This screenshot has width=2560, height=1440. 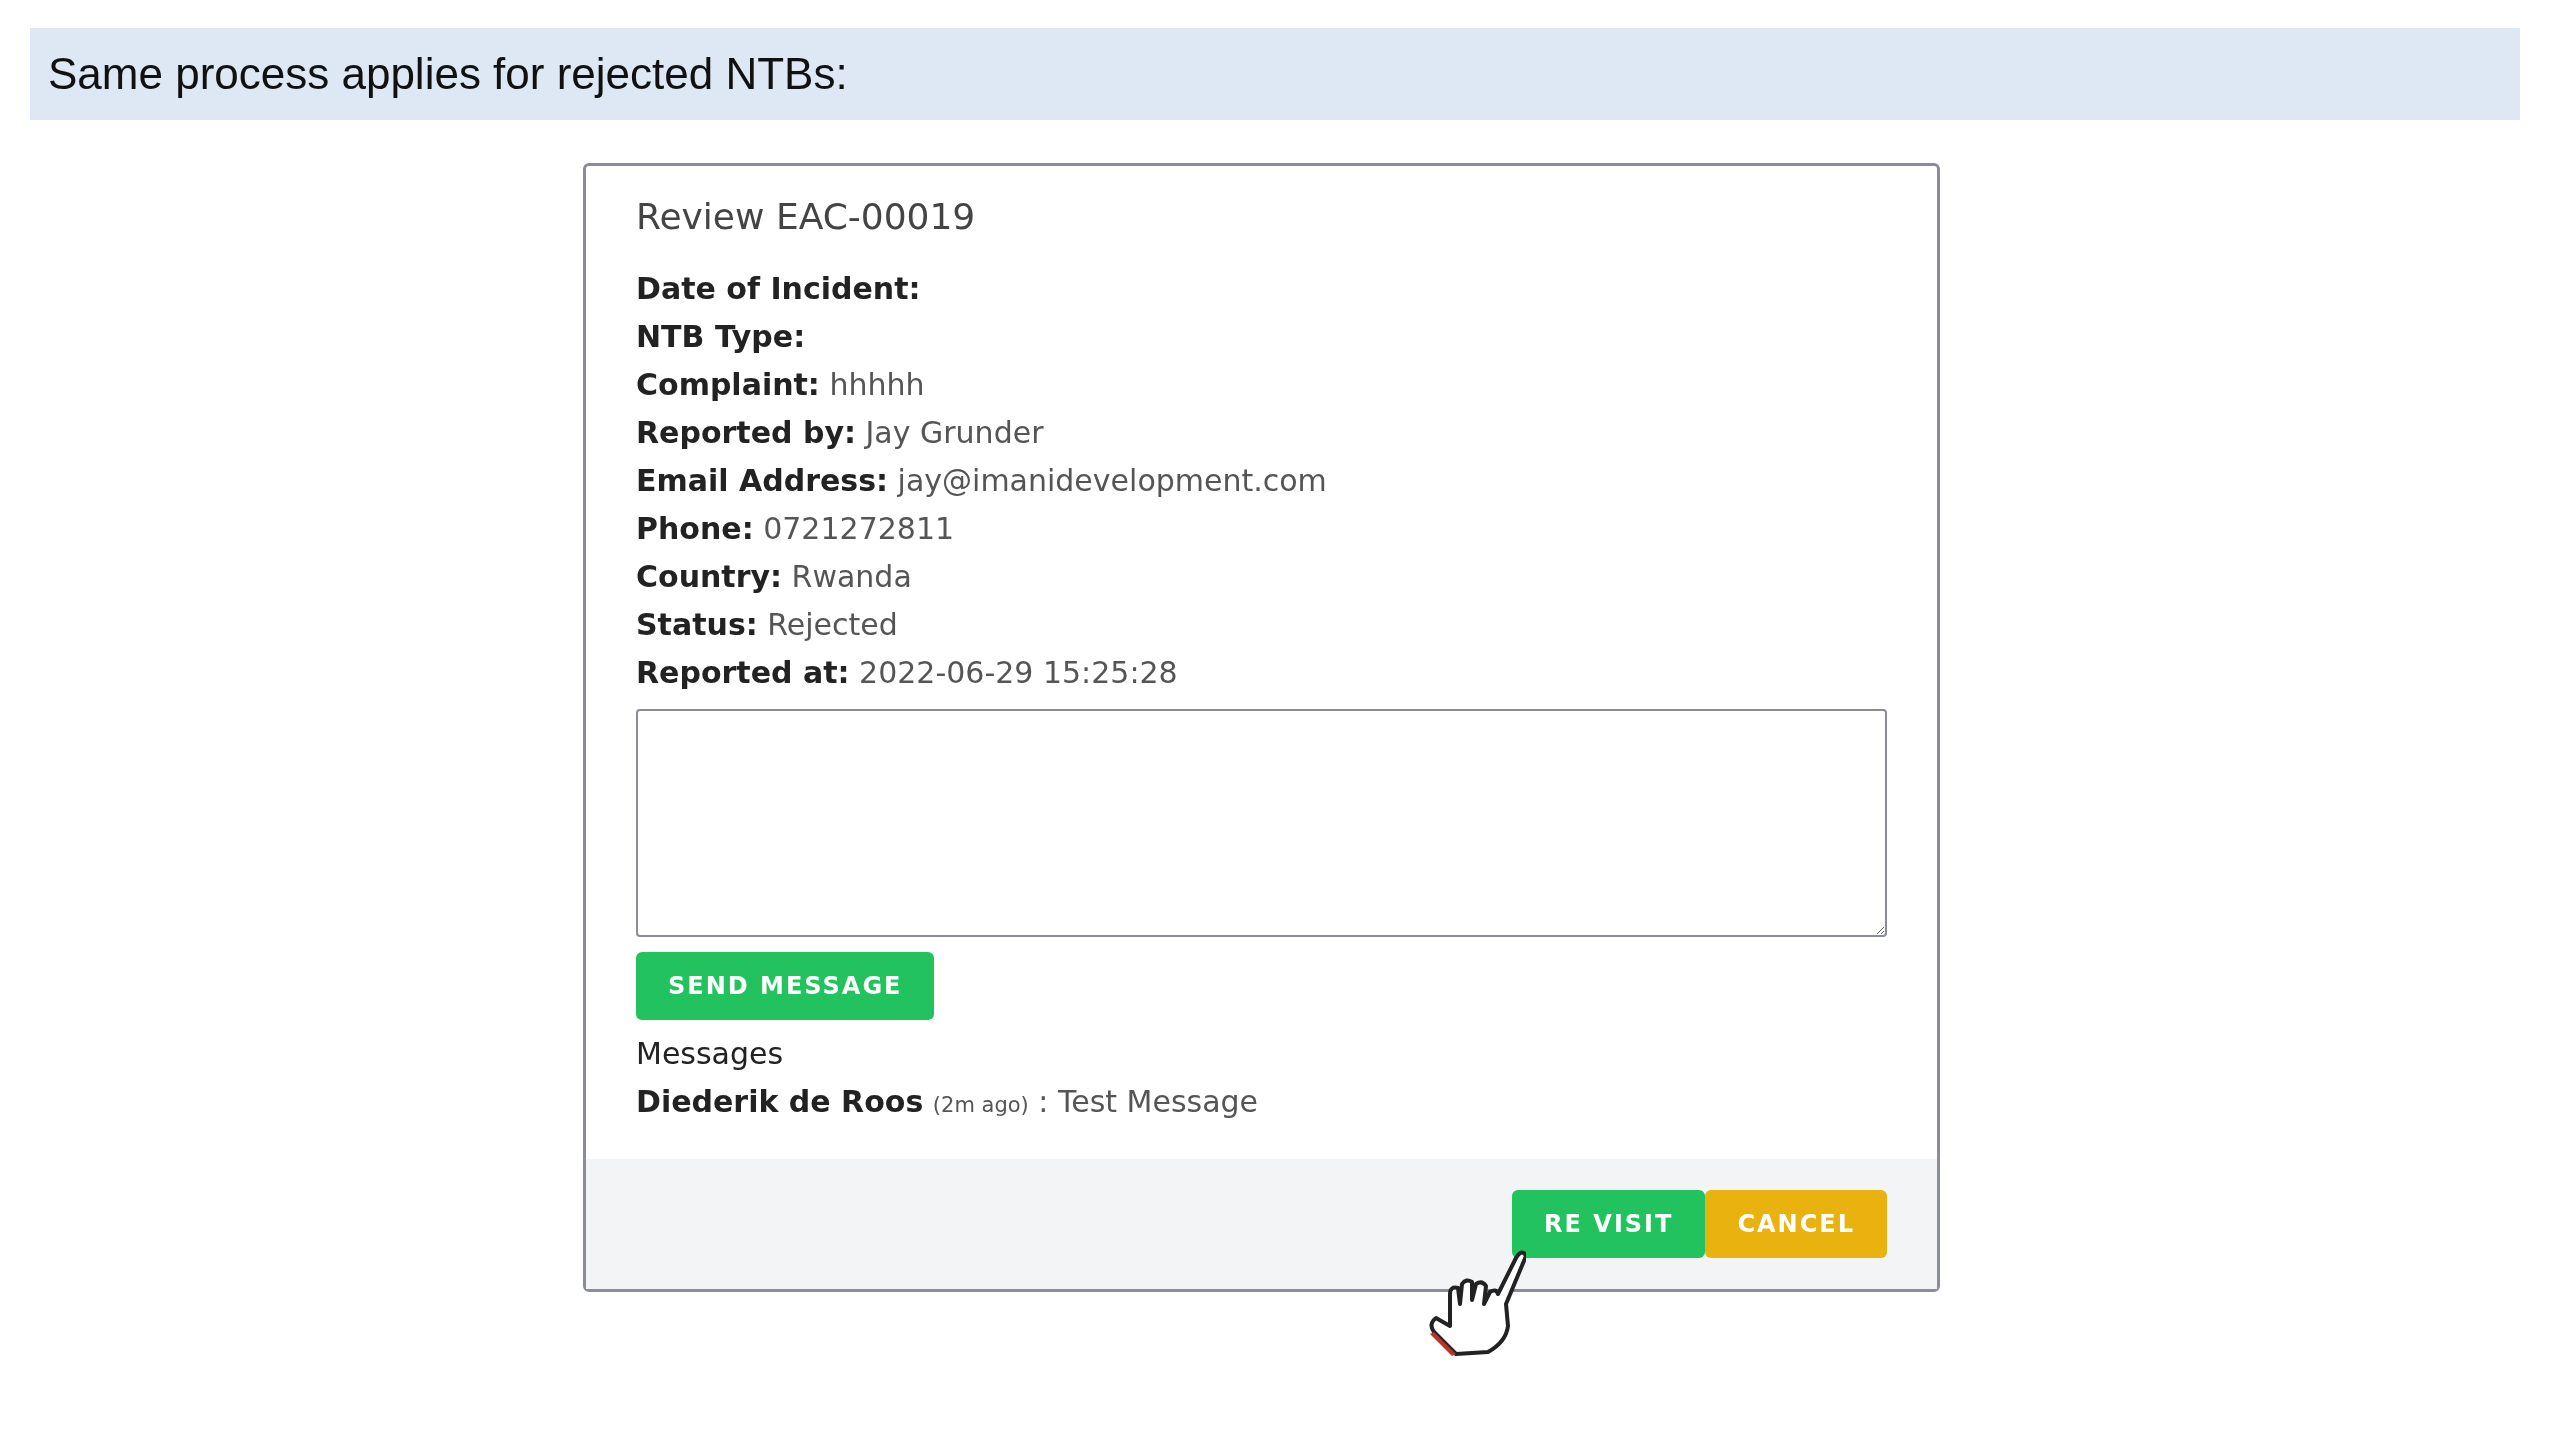 I want to click on detail-line: Country: Rwanda, so click(x=774, y=577).